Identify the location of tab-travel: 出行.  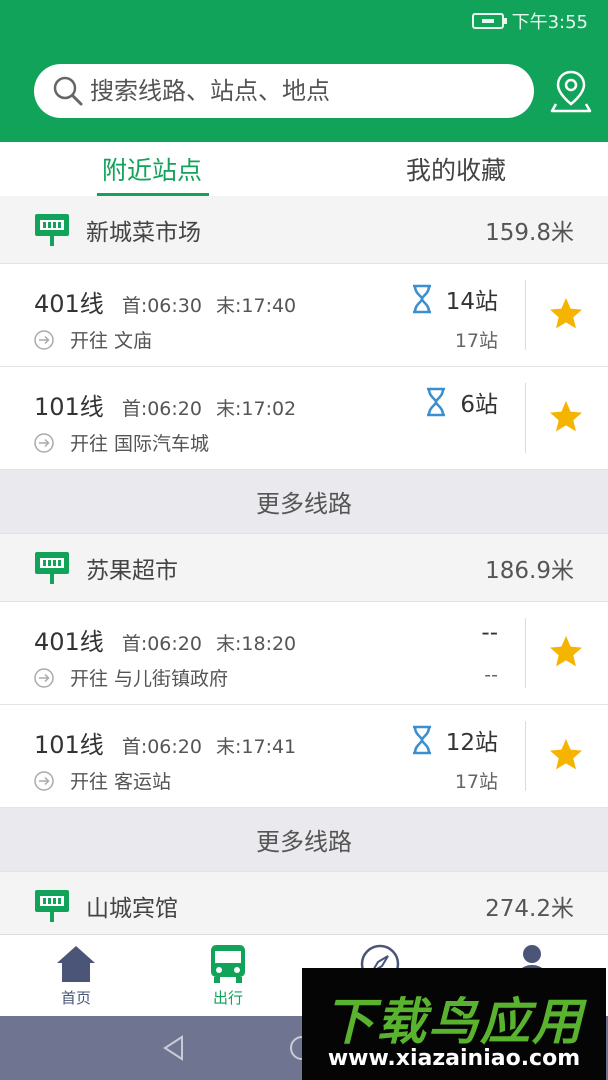
(228, 976).